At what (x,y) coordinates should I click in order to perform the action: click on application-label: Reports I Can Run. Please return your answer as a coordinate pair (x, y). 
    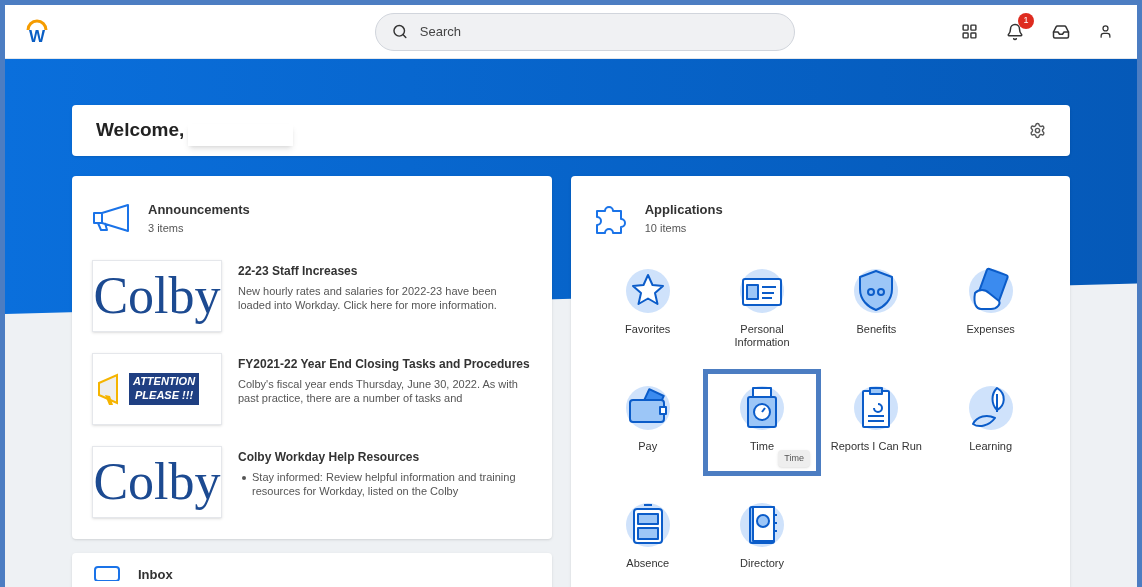
    Looking at the image, I should click on (876, 446).